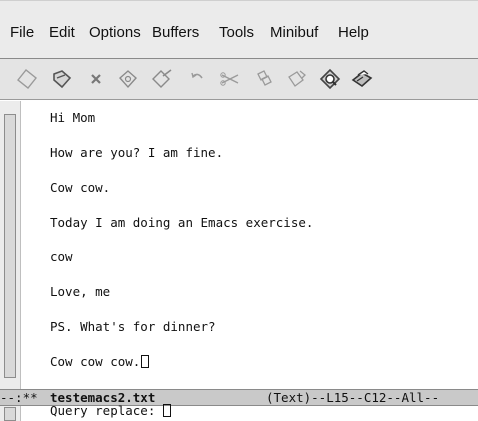  What do you see at coordinates (239, 0) in the screenshot?
I see `menu-bar-top-border` at bounding box center [239, 0].